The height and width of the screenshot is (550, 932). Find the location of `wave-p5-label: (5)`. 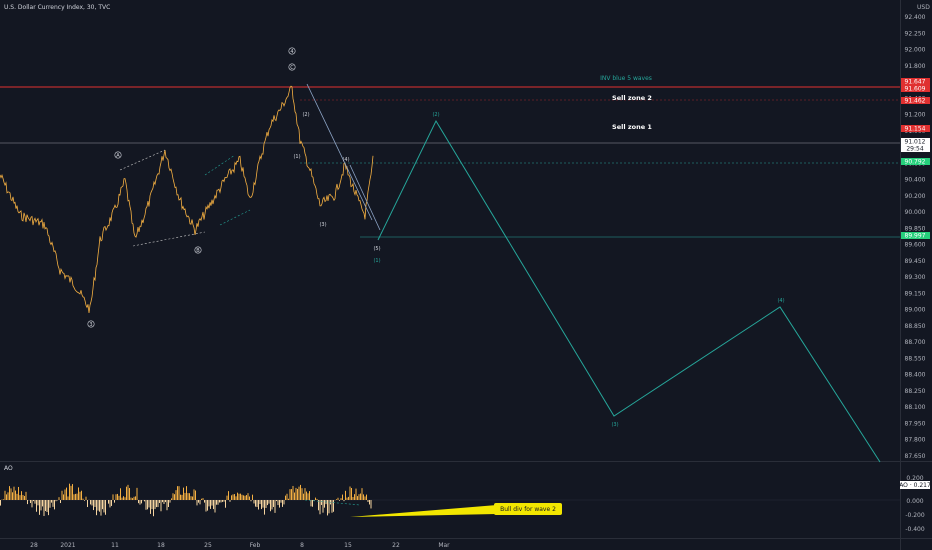

wave-p5-label: (5) is located at coordinates (376, 249).